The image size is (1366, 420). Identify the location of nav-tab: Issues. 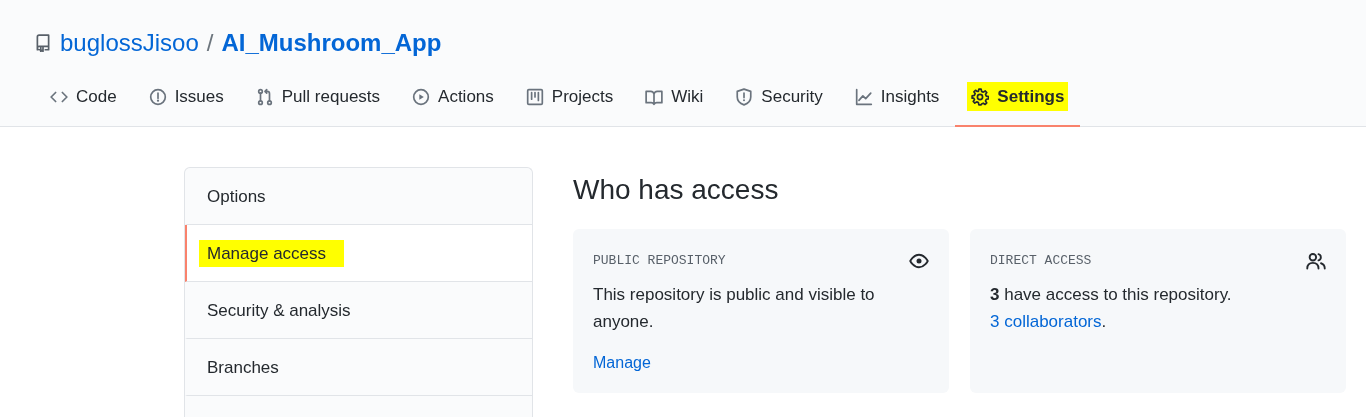
(186, 99).